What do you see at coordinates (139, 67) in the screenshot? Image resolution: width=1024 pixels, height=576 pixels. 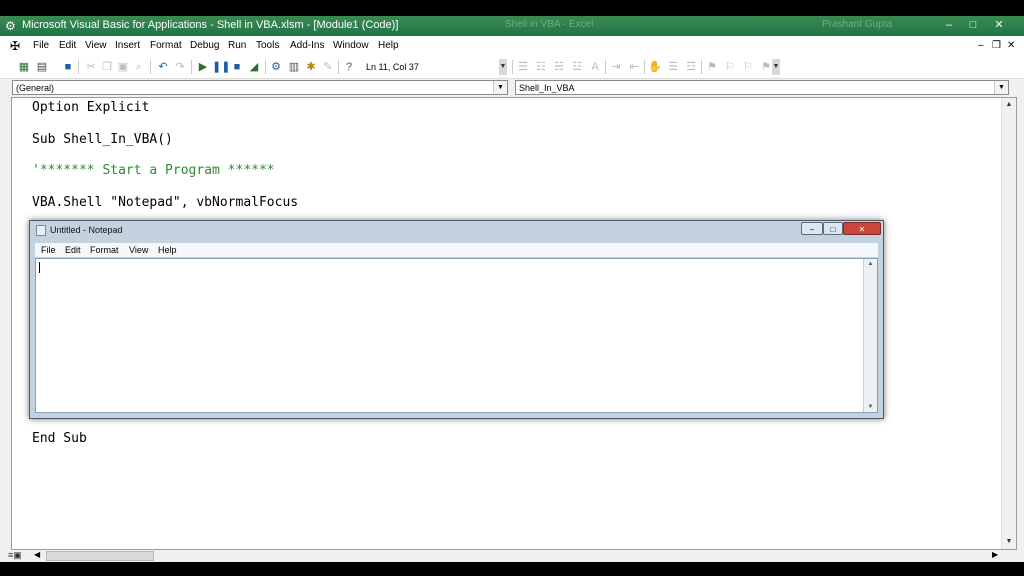 I see `find-icon: ⌕` at bounding box center [139, 67].